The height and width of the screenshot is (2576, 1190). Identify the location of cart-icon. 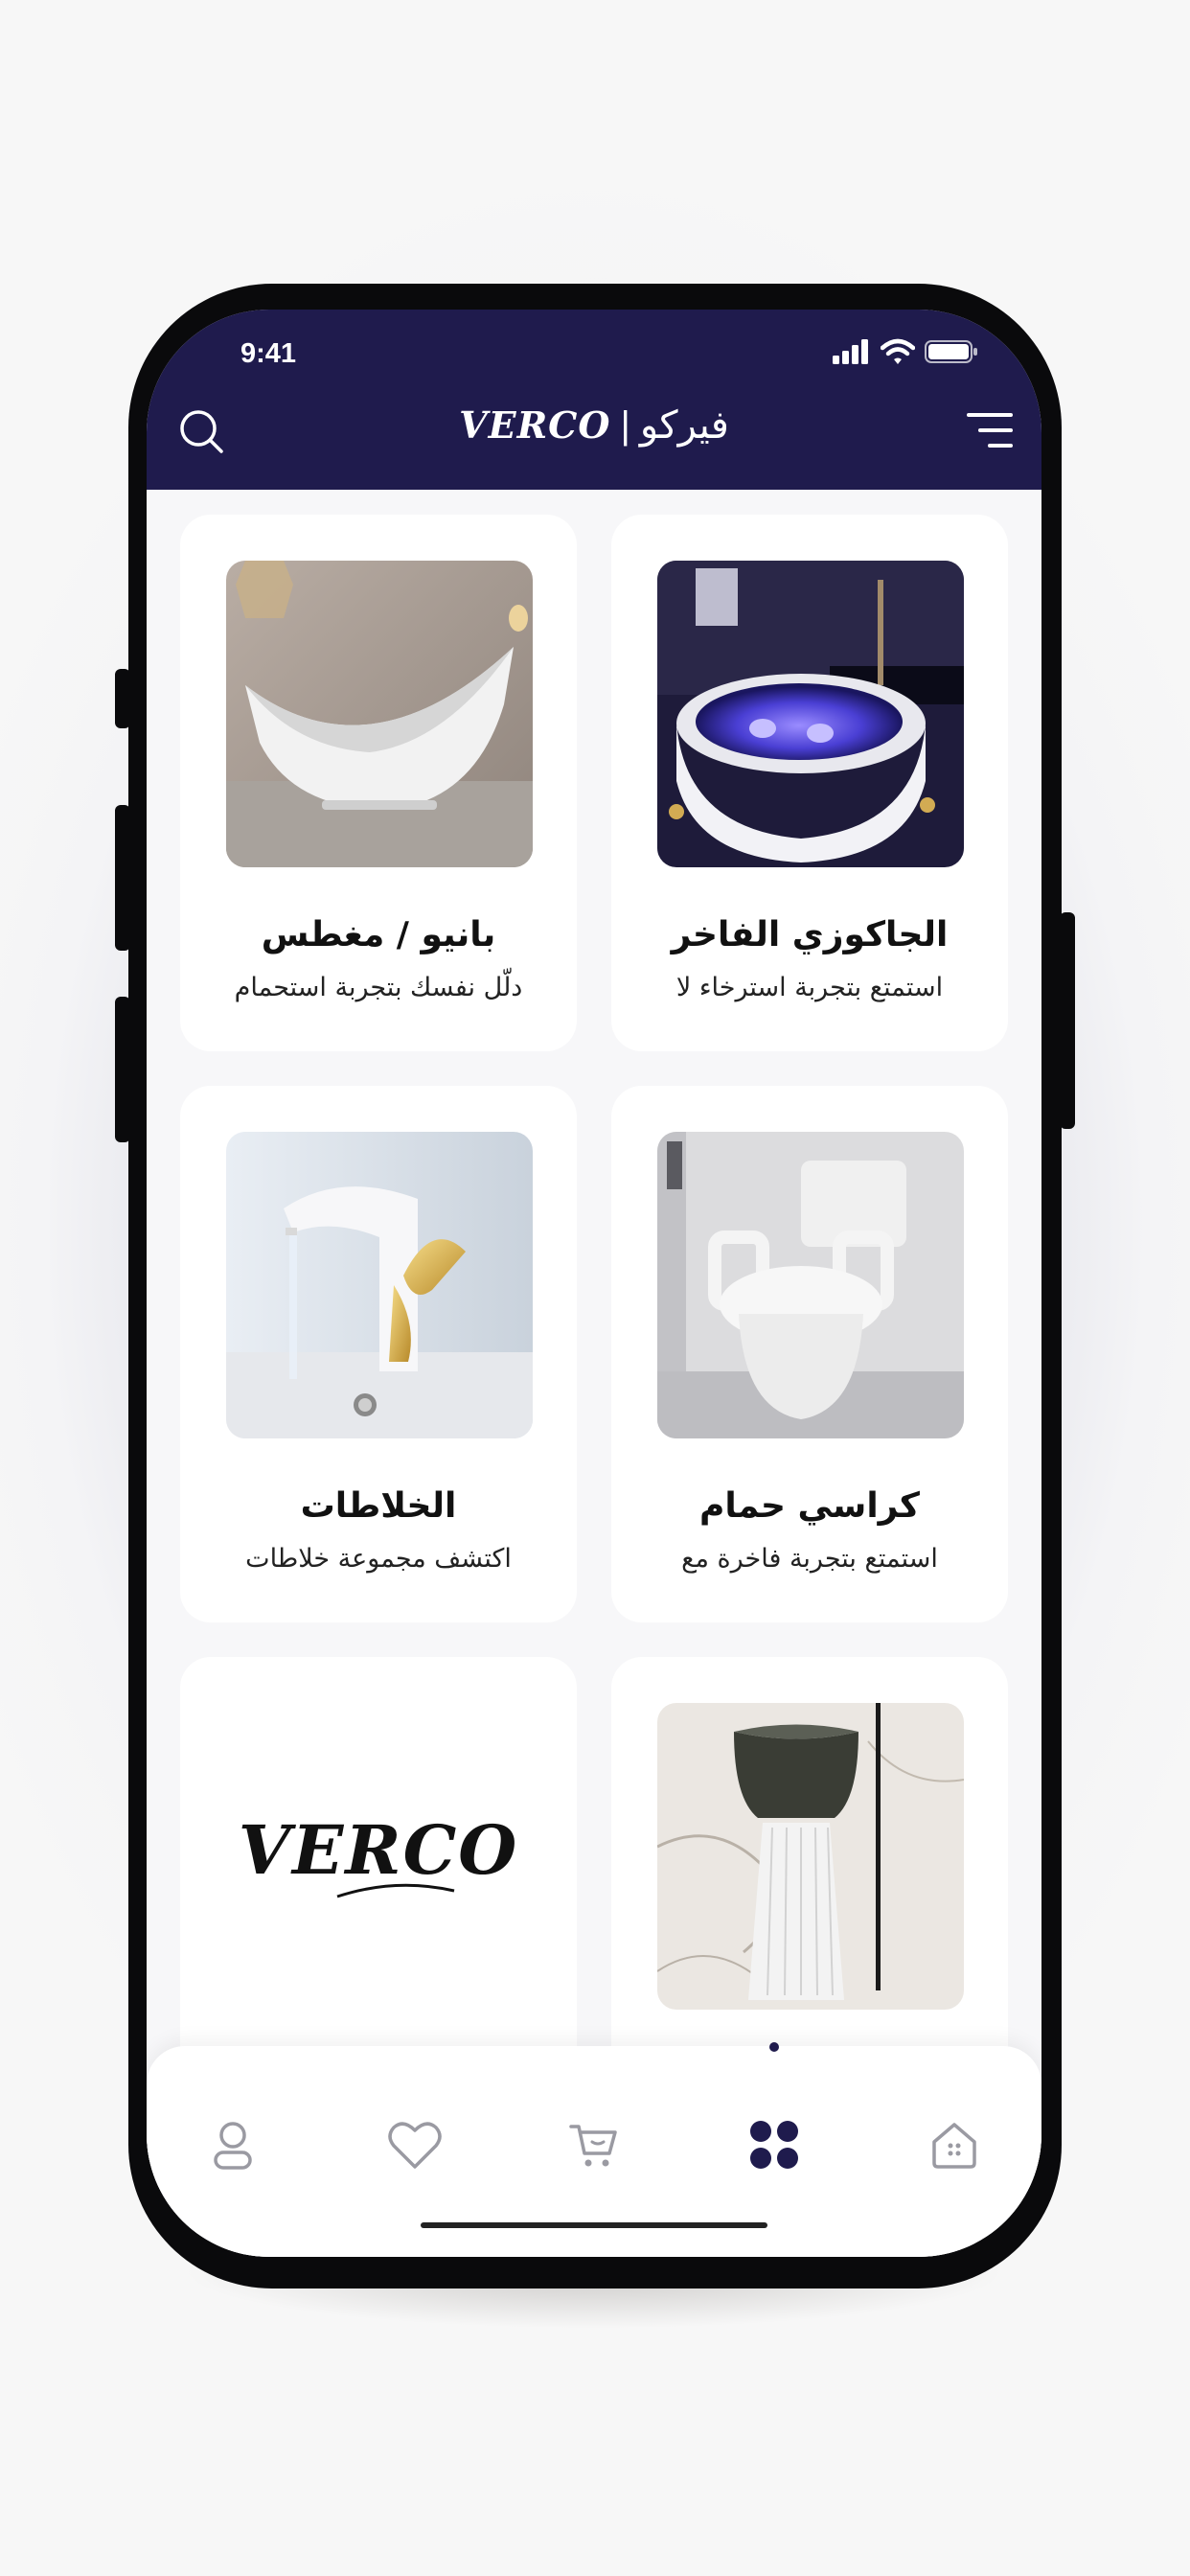
(593, 2146).